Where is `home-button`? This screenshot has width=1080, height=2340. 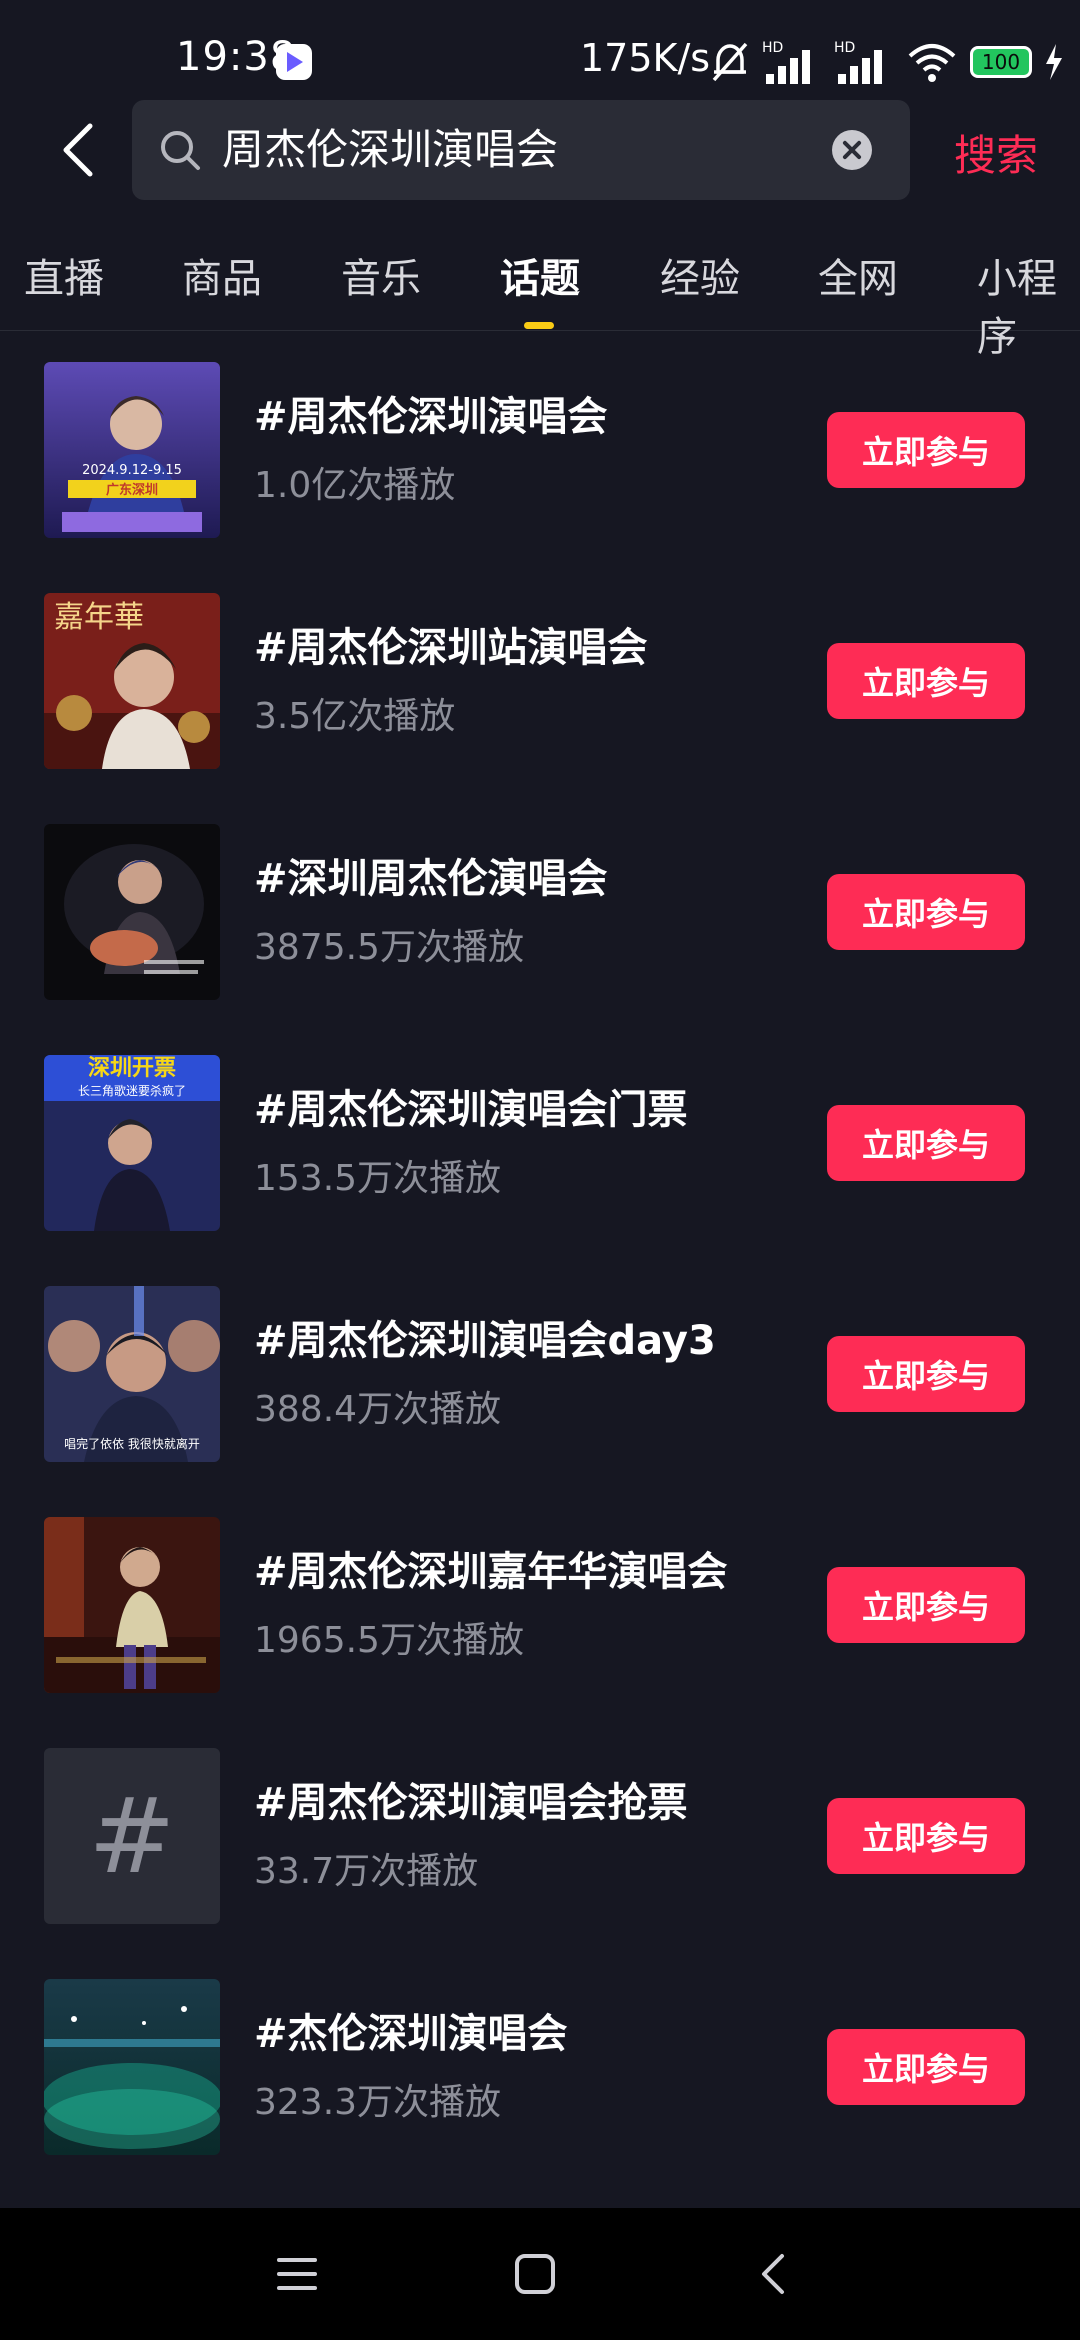
home-button is located at coordinates (535, 2274).